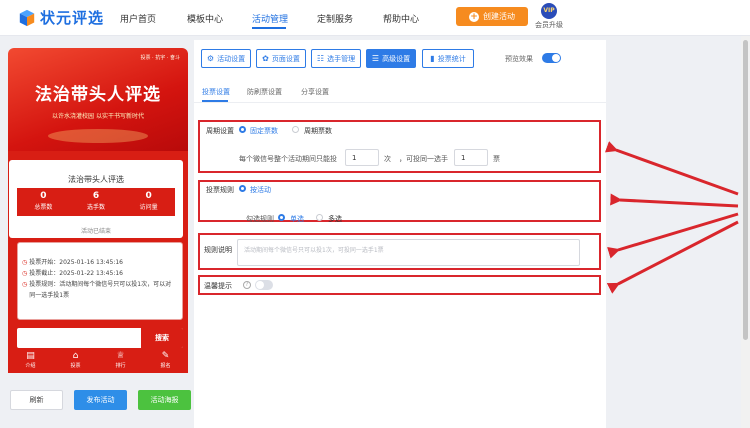 Image resolution: width=750 pixels, height=428 pixels. Describe the element at coordinates (401, 18) in the screenshot. I see `nav-help-center: 帮助中心` at that location.